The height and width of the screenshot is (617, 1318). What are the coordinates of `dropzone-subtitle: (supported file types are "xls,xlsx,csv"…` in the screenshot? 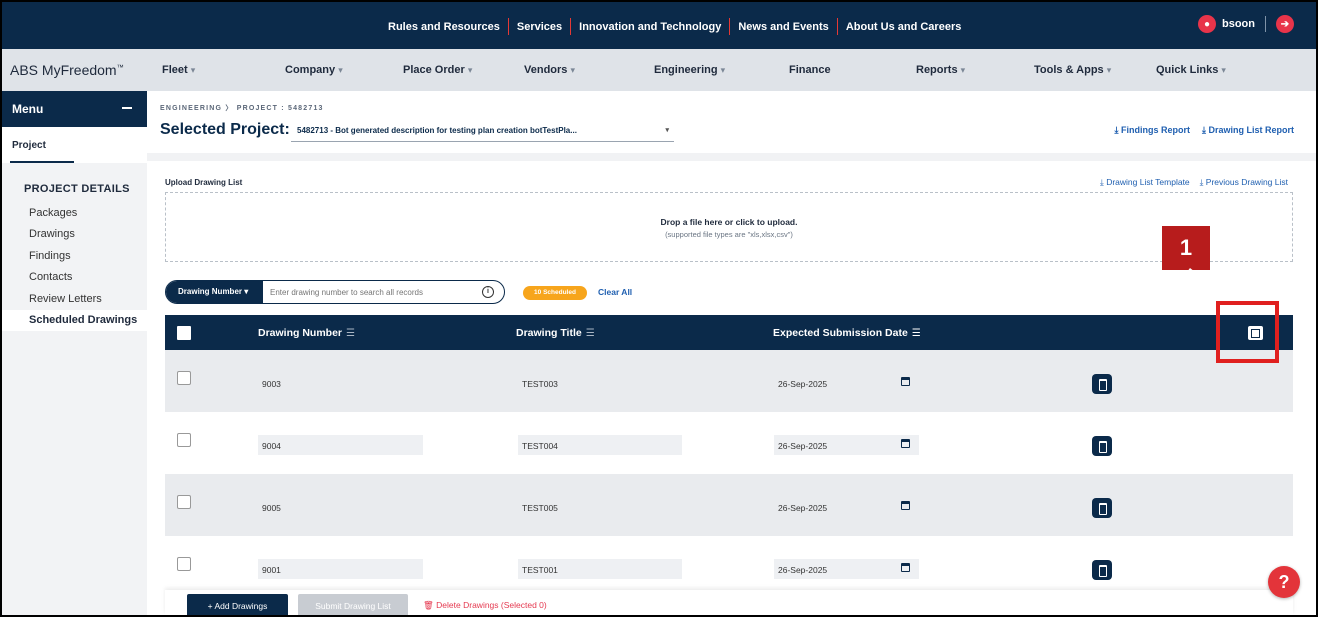 It's located at (729, 234).